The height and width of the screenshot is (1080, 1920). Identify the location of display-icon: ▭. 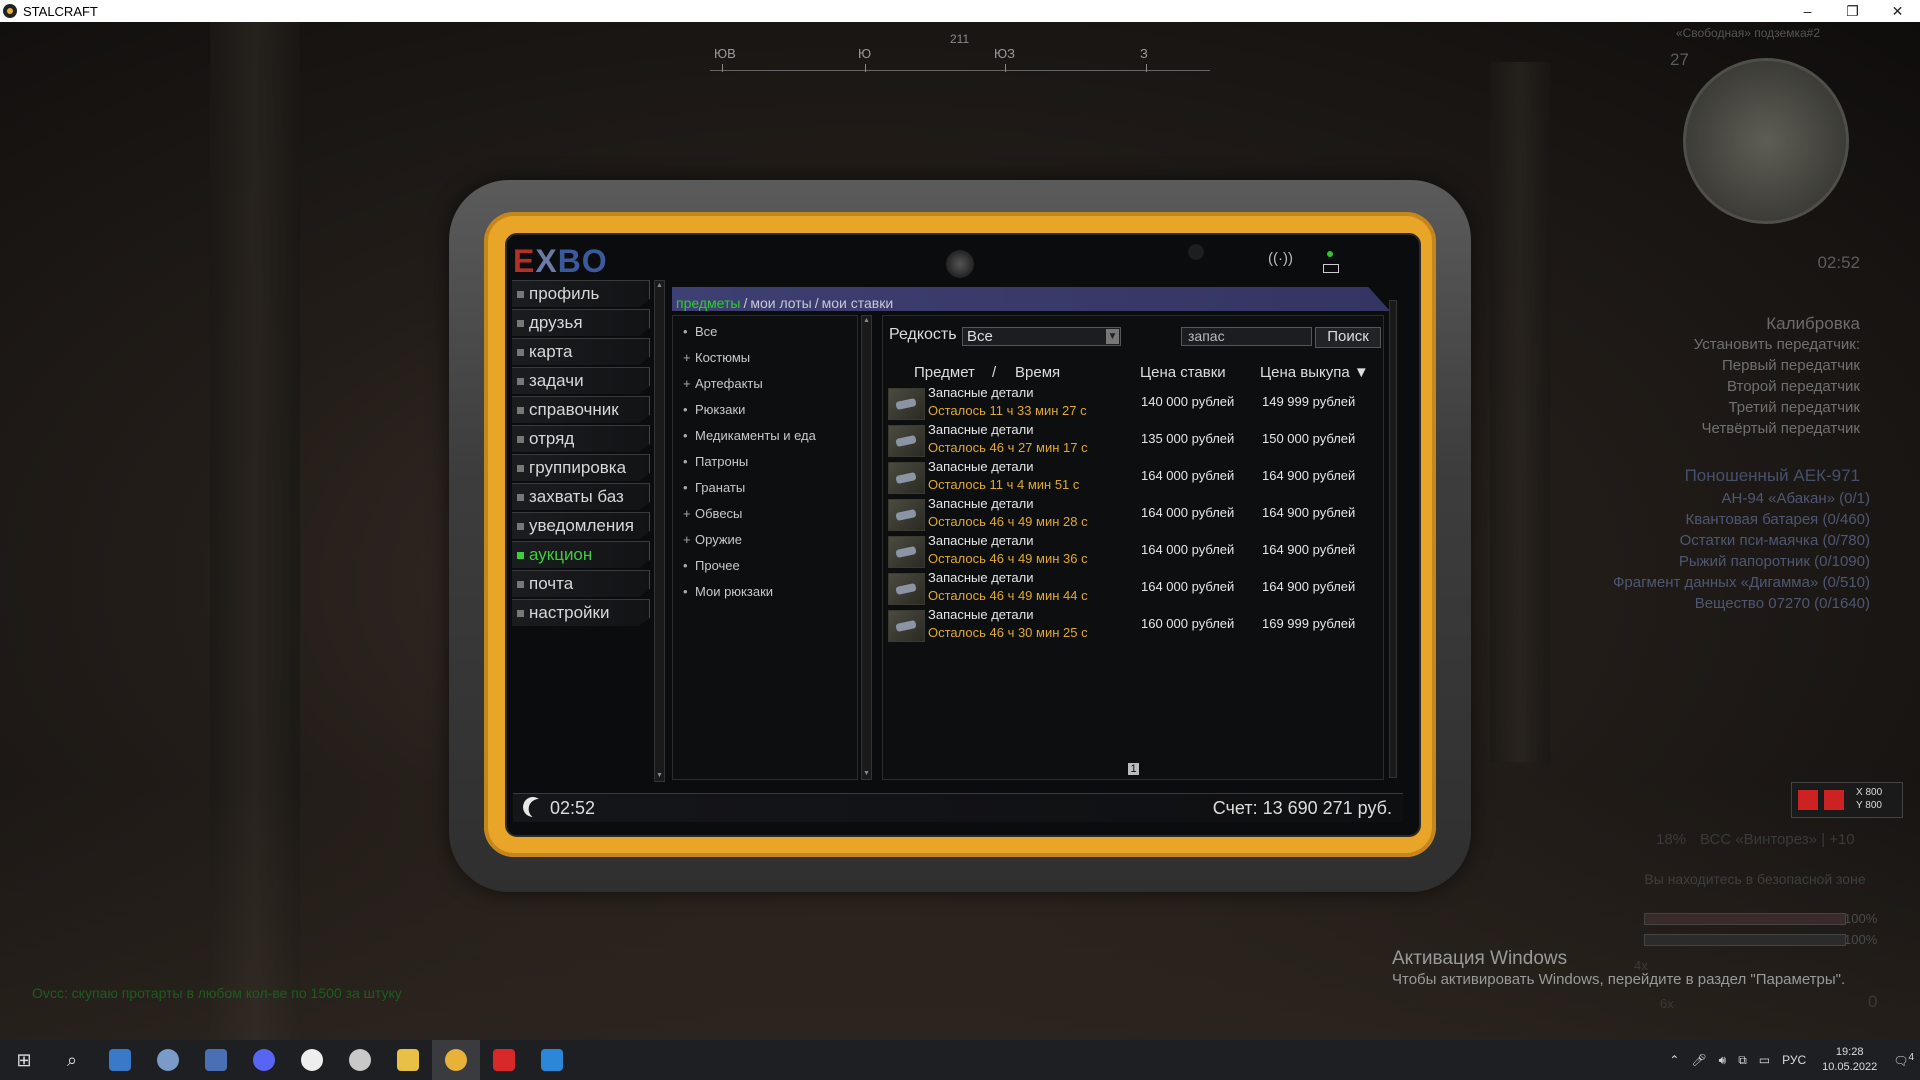
(1764, 1060).